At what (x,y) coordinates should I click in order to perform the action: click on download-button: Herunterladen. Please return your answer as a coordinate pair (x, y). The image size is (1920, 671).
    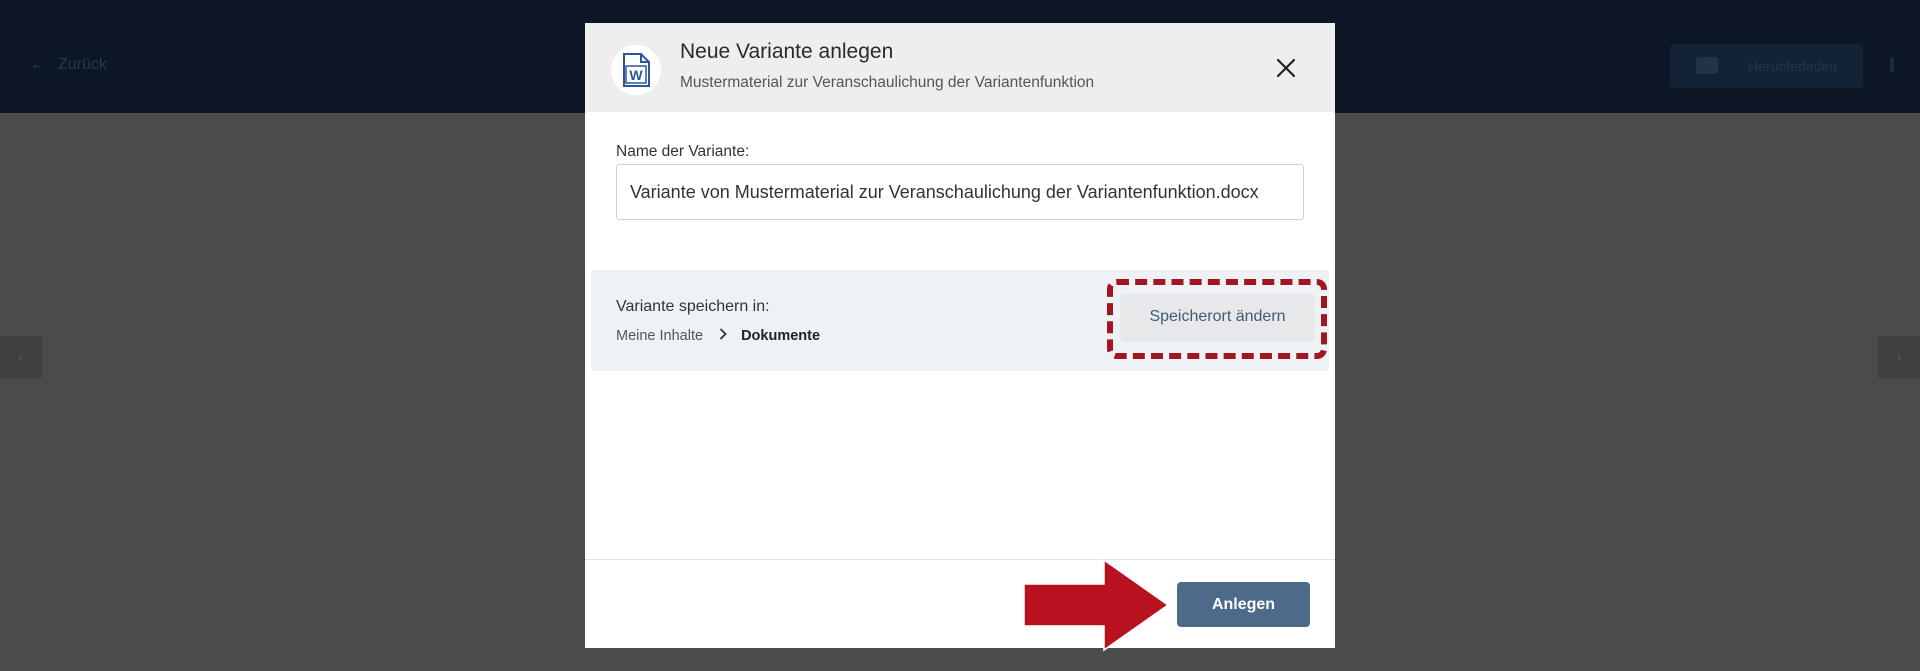
    Looking at the image, I should click on (1766, 66).